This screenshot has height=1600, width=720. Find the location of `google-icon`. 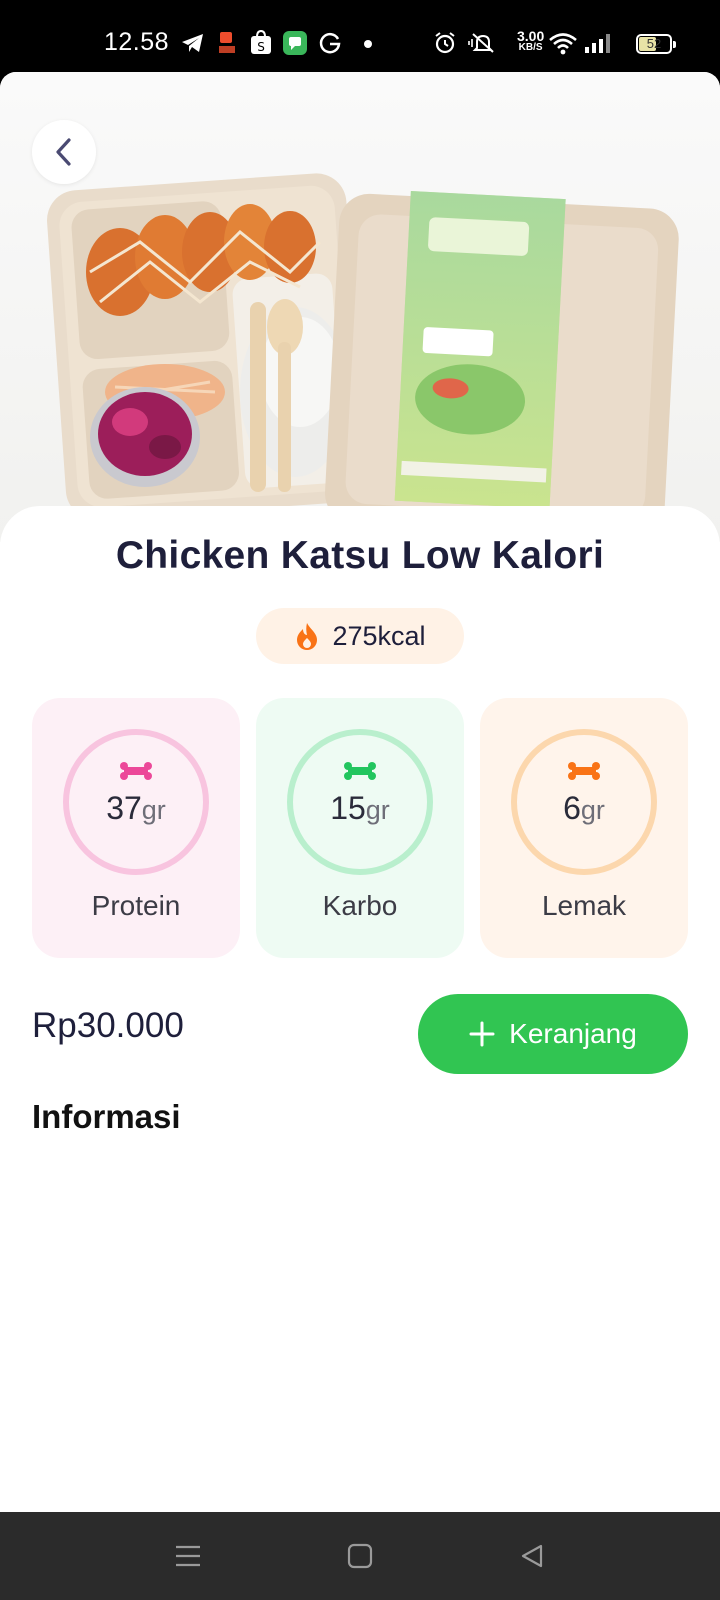

google-icon is located at coordinates (330, 43).